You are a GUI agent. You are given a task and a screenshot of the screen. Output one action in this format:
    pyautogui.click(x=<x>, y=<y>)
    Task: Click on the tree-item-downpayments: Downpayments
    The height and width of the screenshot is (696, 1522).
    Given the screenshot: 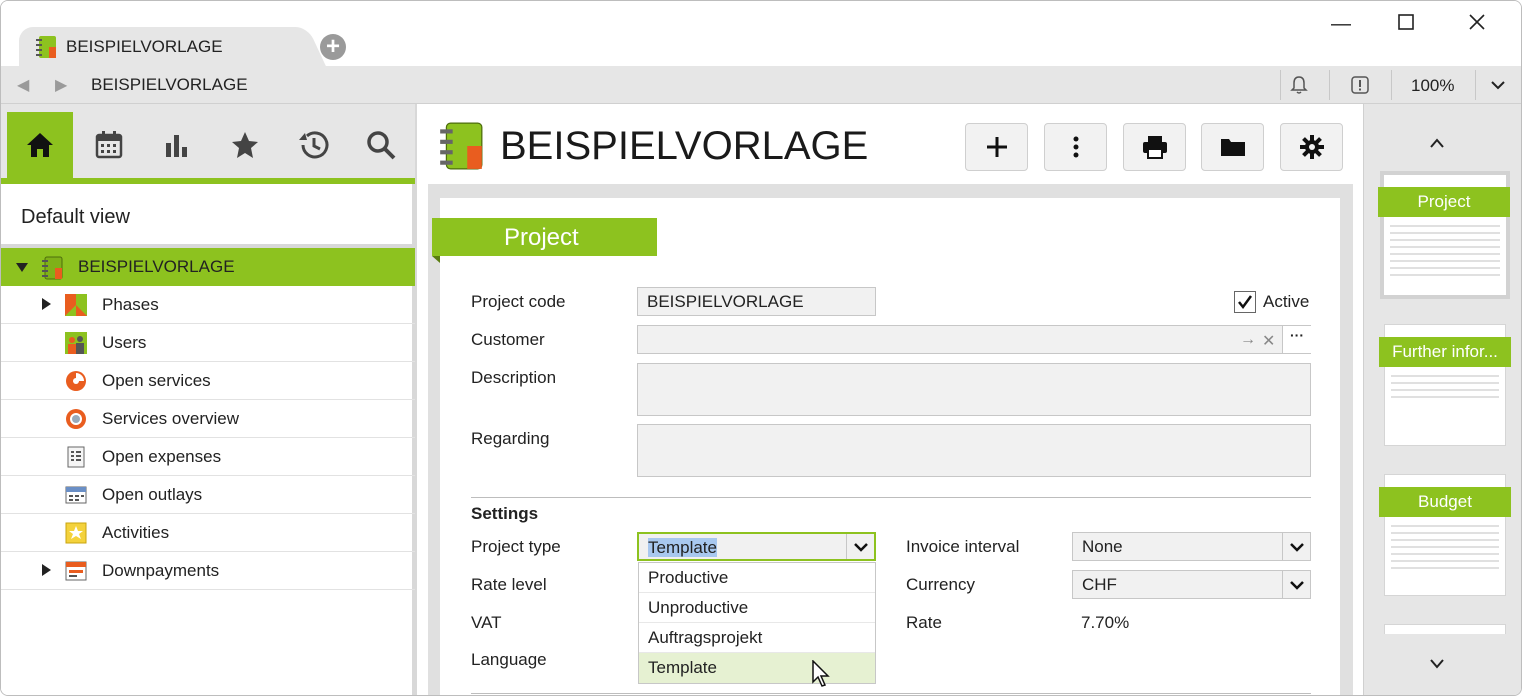 What is the action you would take?
    pyautogui.click(x=208, y=571)
    